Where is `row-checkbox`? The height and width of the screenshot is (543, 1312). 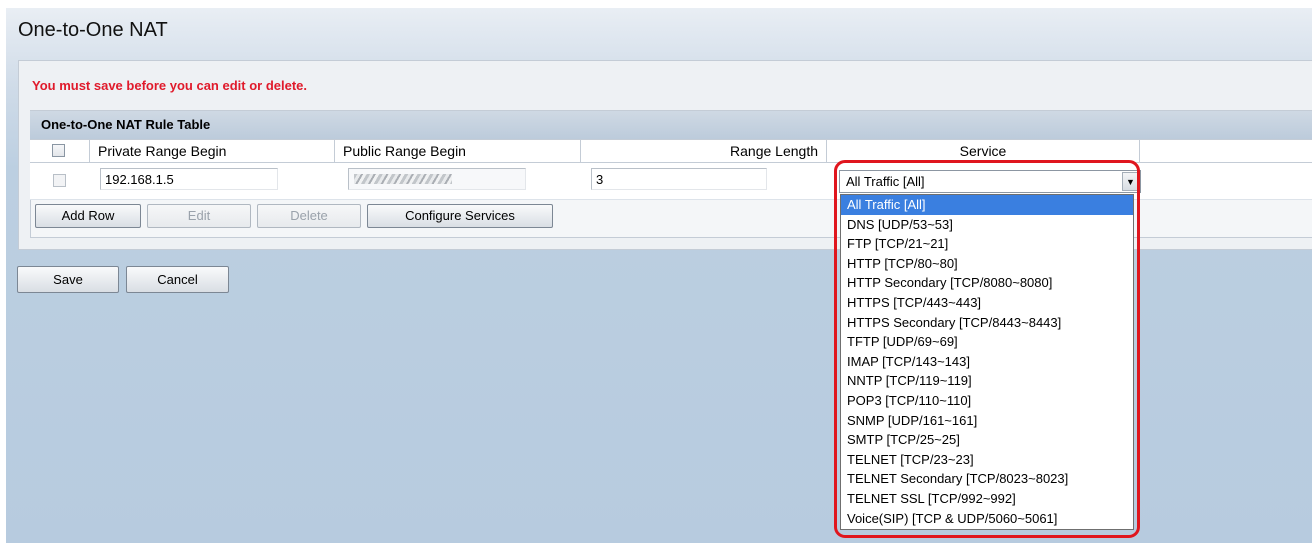
row-checkbox is located at coordinates (59, 180).